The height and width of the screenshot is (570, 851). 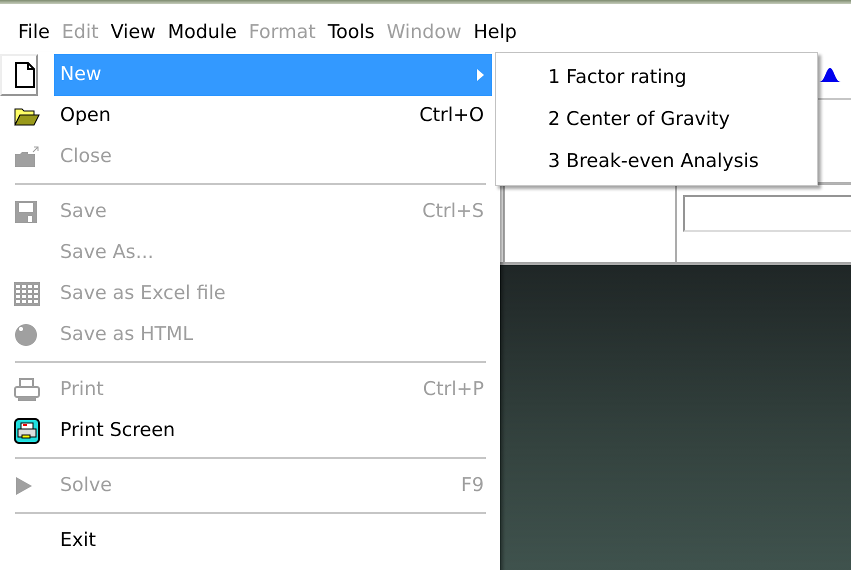 What do you see at coordinates (34, 32) in the screenshot?
I see `menu-bar-item: File` at bounding box center [34, 32].